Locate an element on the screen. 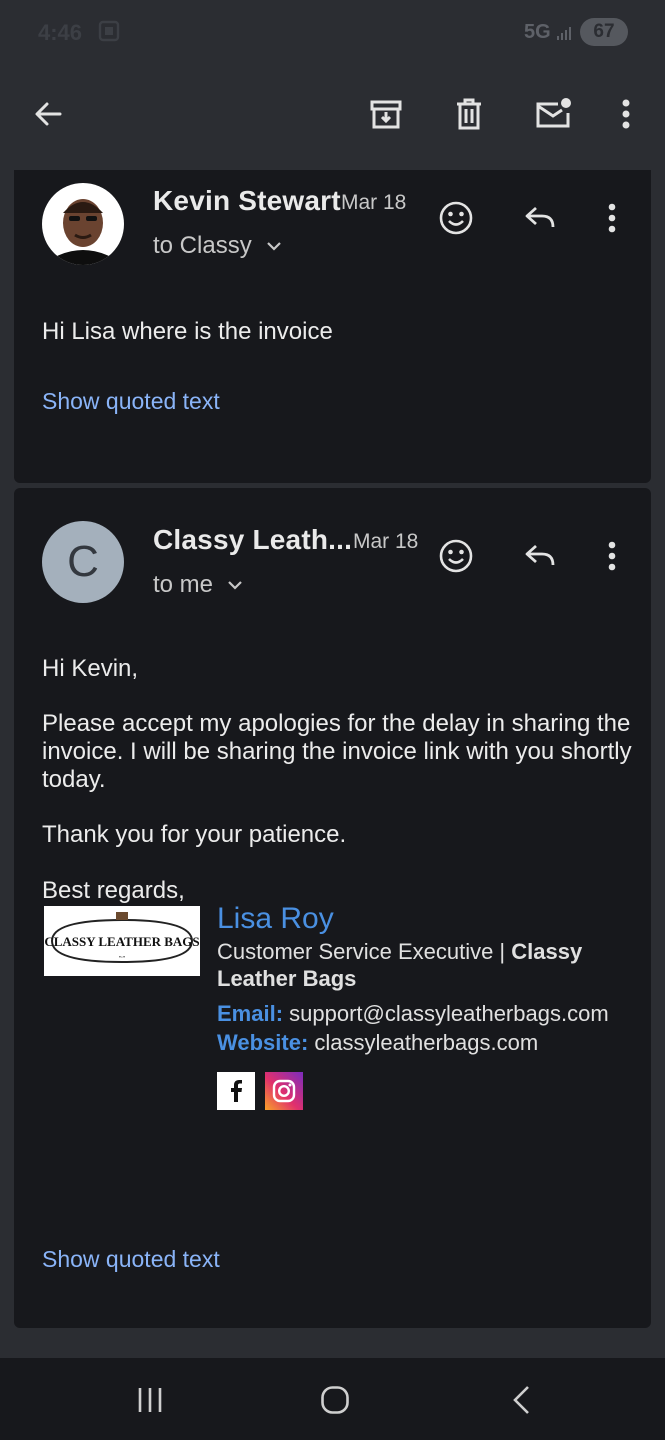 The image size is (665, 1440). screenshot-icon is located at coordinates (109, 31).